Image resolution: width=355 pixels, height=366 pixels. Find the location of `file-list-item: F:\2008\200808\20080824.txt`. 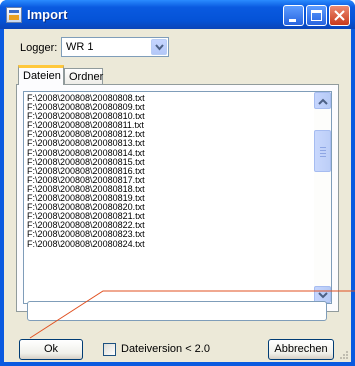

file-list-item: F:\2008\200808\20080824.txt is located at coordinates (177, 244).